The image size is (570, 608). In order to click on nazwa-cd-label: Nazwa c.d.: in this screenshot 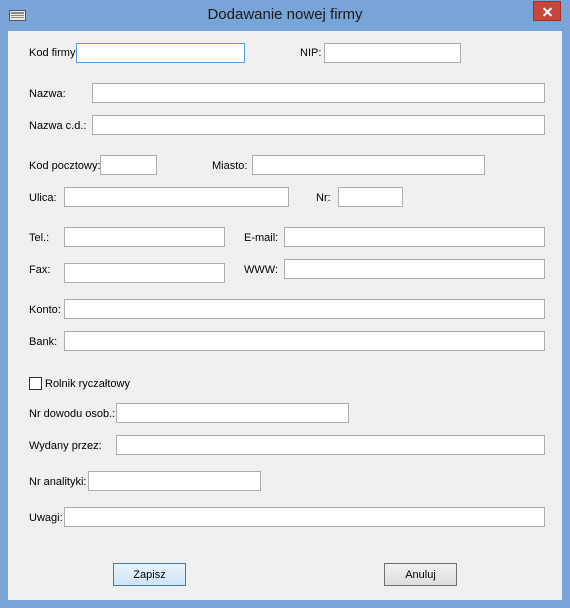, I will do `click(58, 126)`.